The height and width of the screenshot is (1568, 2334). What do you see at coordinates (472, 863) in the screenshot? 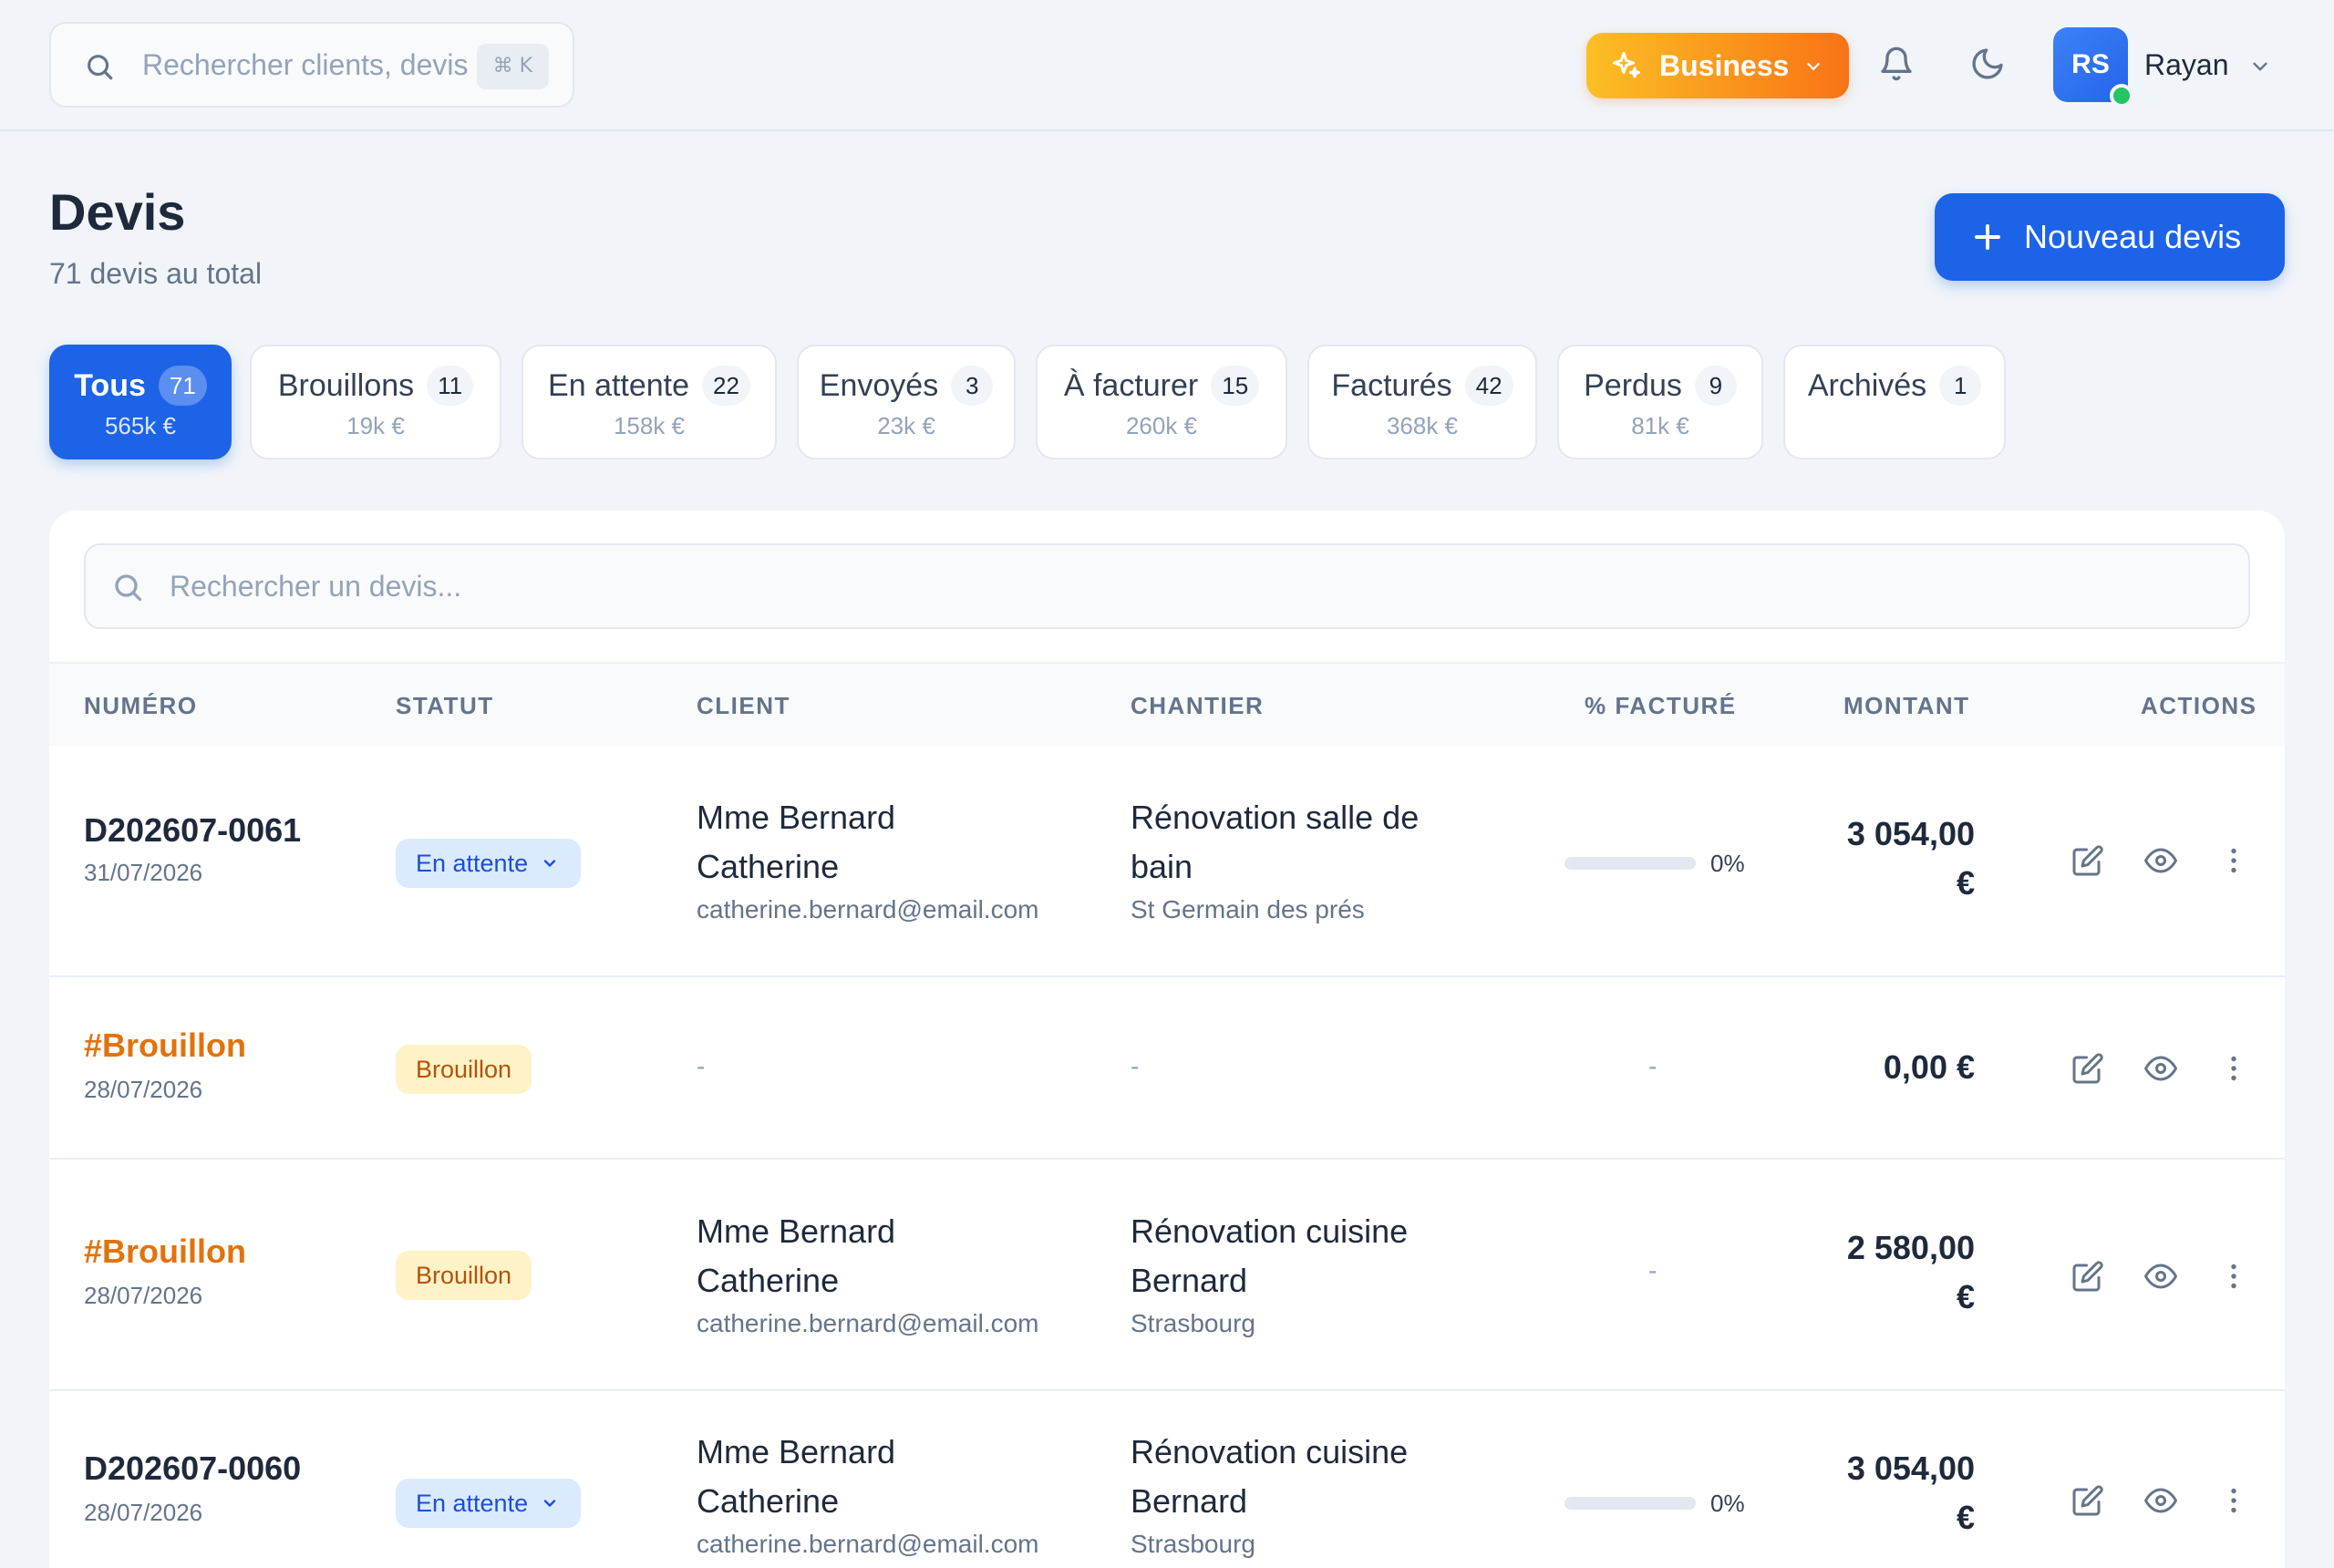
I see `status-label: En attente` at bounding box center [472, 863].